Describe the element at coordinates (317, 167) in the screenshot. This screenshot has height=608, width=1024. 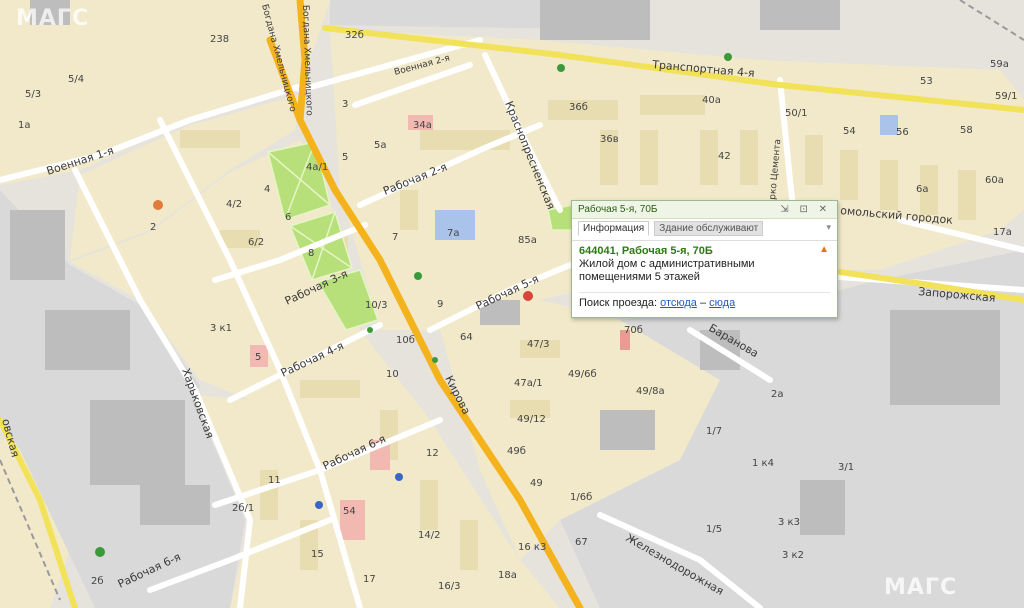
I see `house-number: 4а/1` at that location.